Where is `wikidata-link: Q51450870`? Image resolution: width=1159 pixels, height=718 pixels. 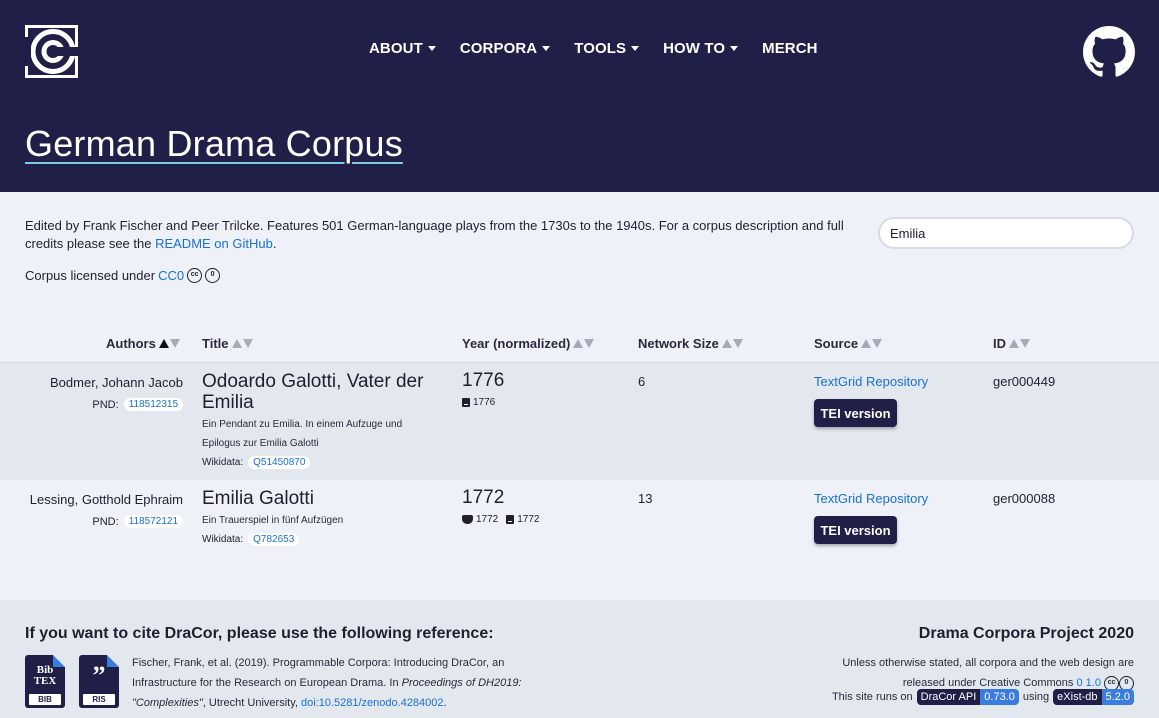 wikidata-link: Q51450870 is located at coordinates (279, 462).